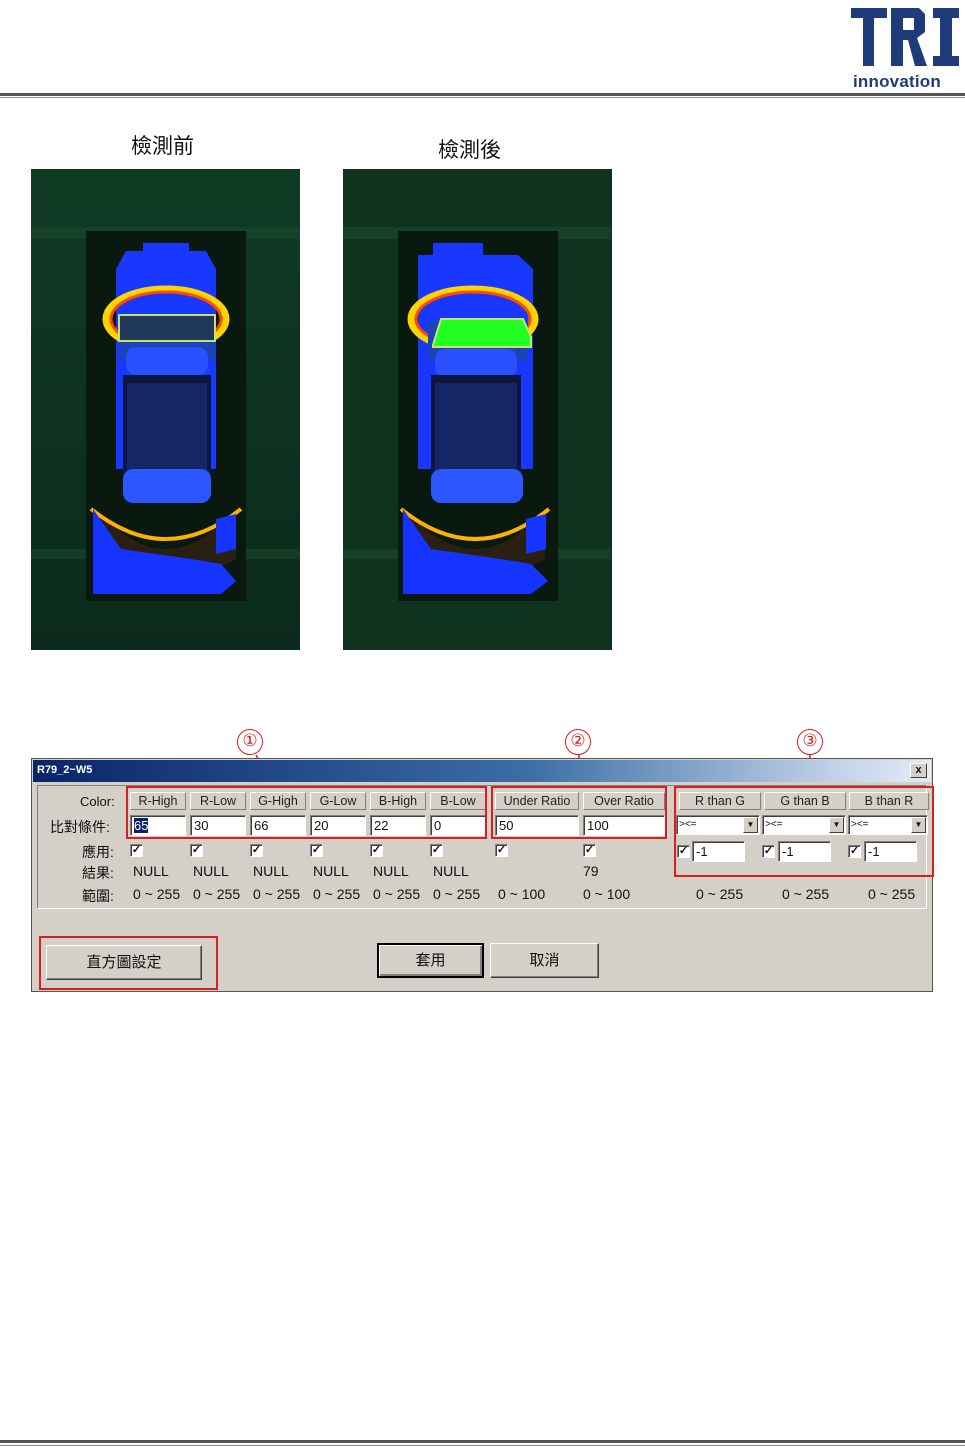  What do you see at coordinates (607, 894) in the screenshot?
I see `range-over-ratio: 0 ~ 100` at bounding box center [607, 894].